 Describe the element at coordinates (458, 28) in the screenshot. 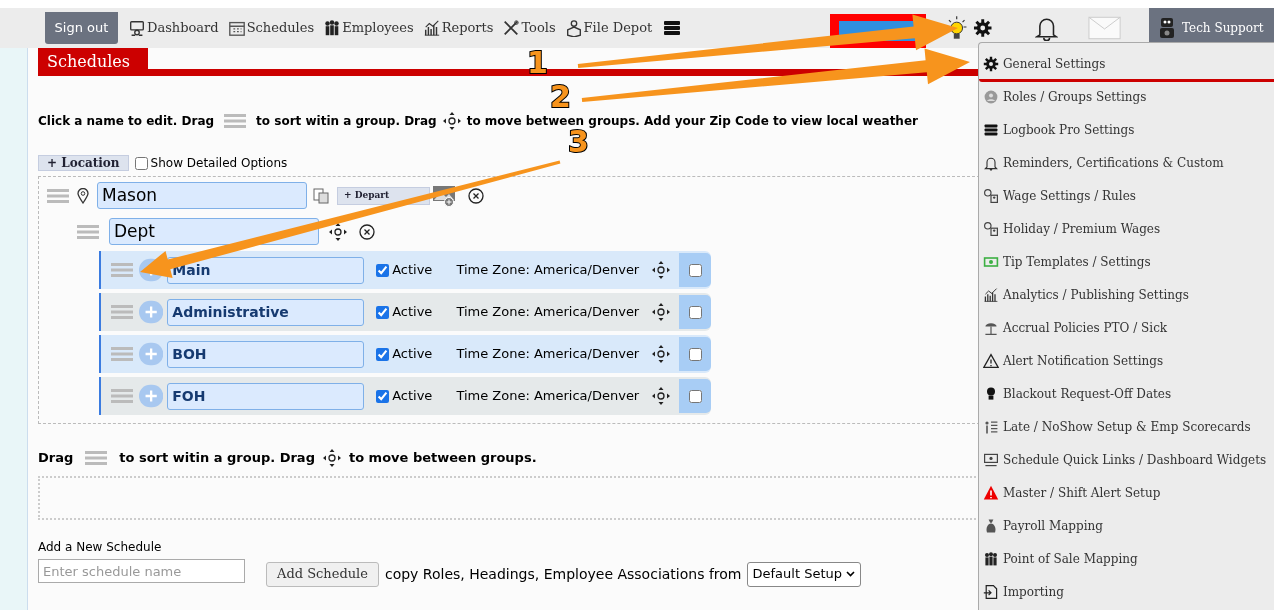

I see `nav-link: Reports` at that location.